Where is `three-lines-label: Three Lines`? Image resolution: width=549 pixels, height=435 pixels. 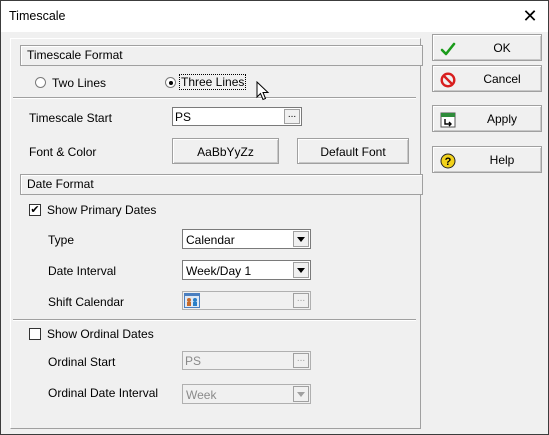
three-lines-label: Three Lines is located at coordinates (213, 82).